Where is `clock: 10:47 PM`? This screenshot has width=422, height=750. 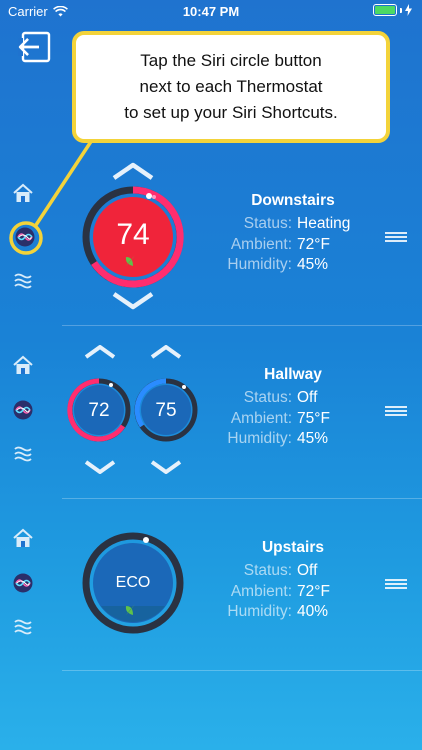
clock: 10:47 PM is located at coordinates (211, 11).